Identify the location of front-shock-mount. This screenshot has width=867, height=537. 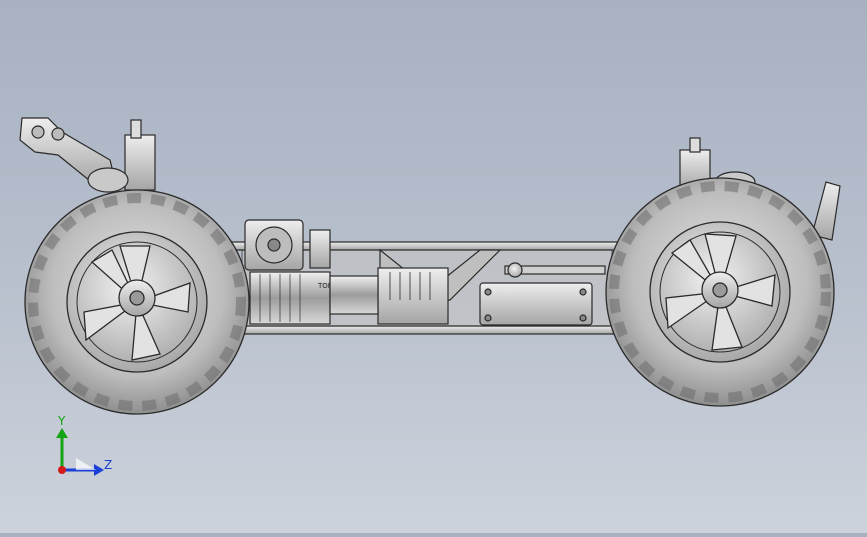
(87, 155).